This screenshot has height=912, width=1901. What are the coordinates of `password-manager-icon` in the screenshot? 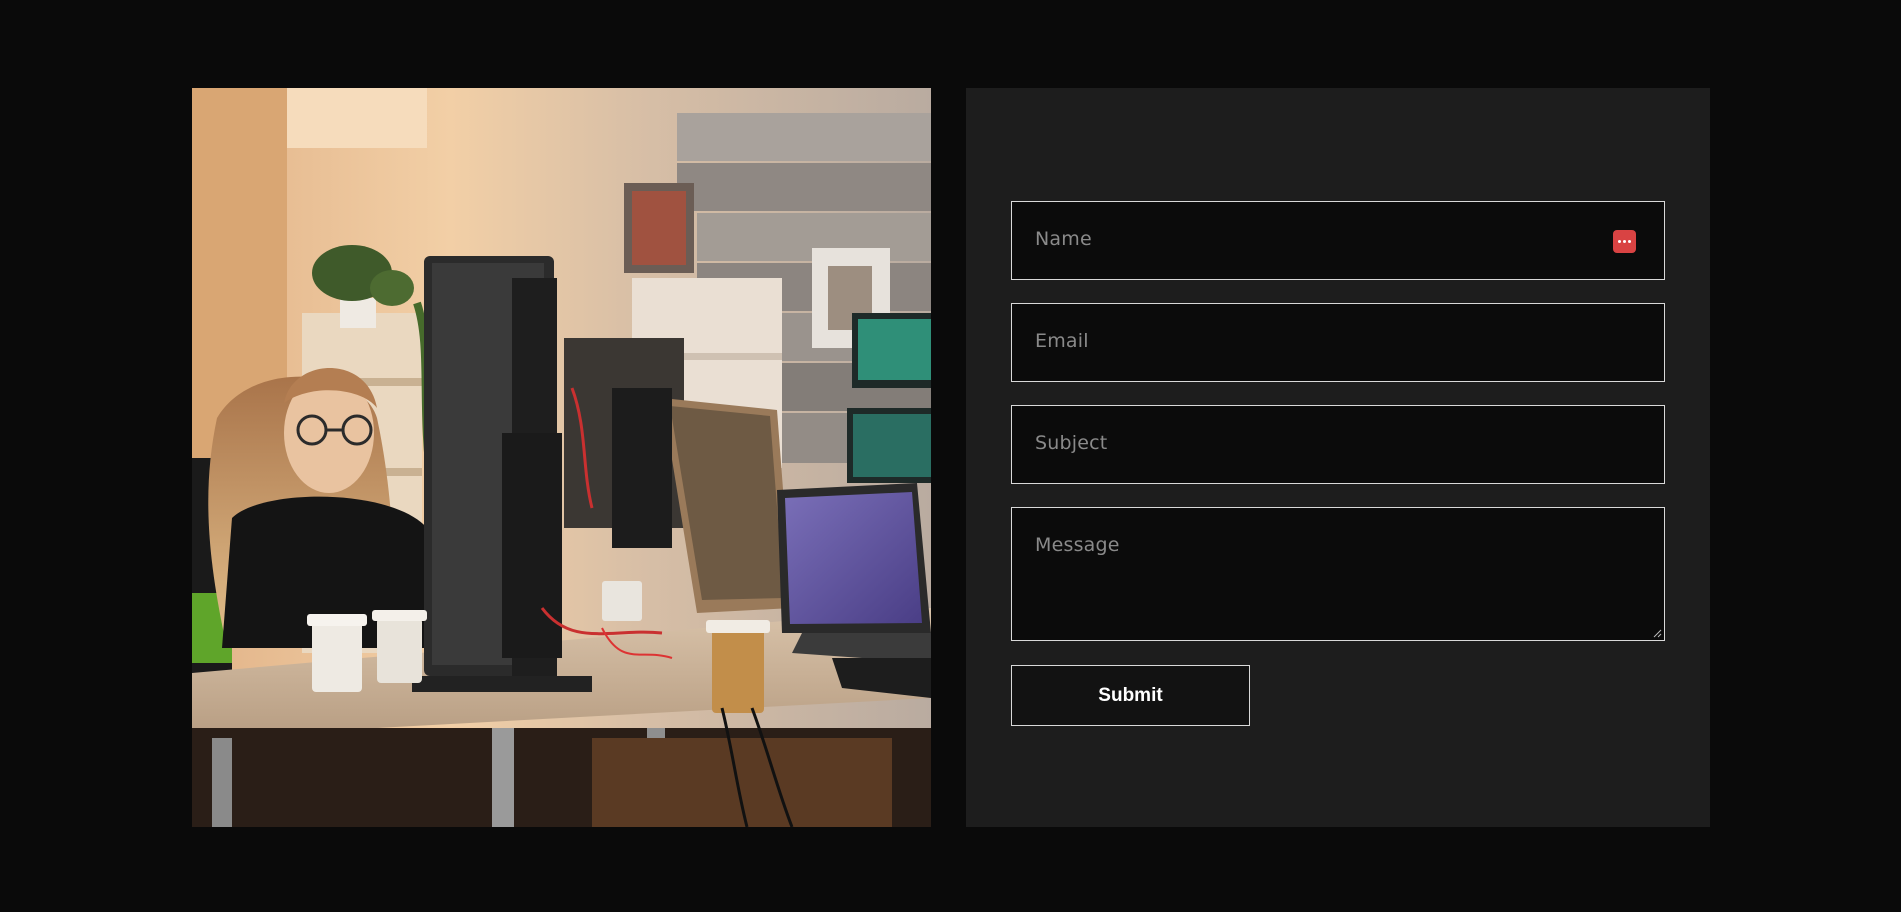 It's located at (1624, 241).